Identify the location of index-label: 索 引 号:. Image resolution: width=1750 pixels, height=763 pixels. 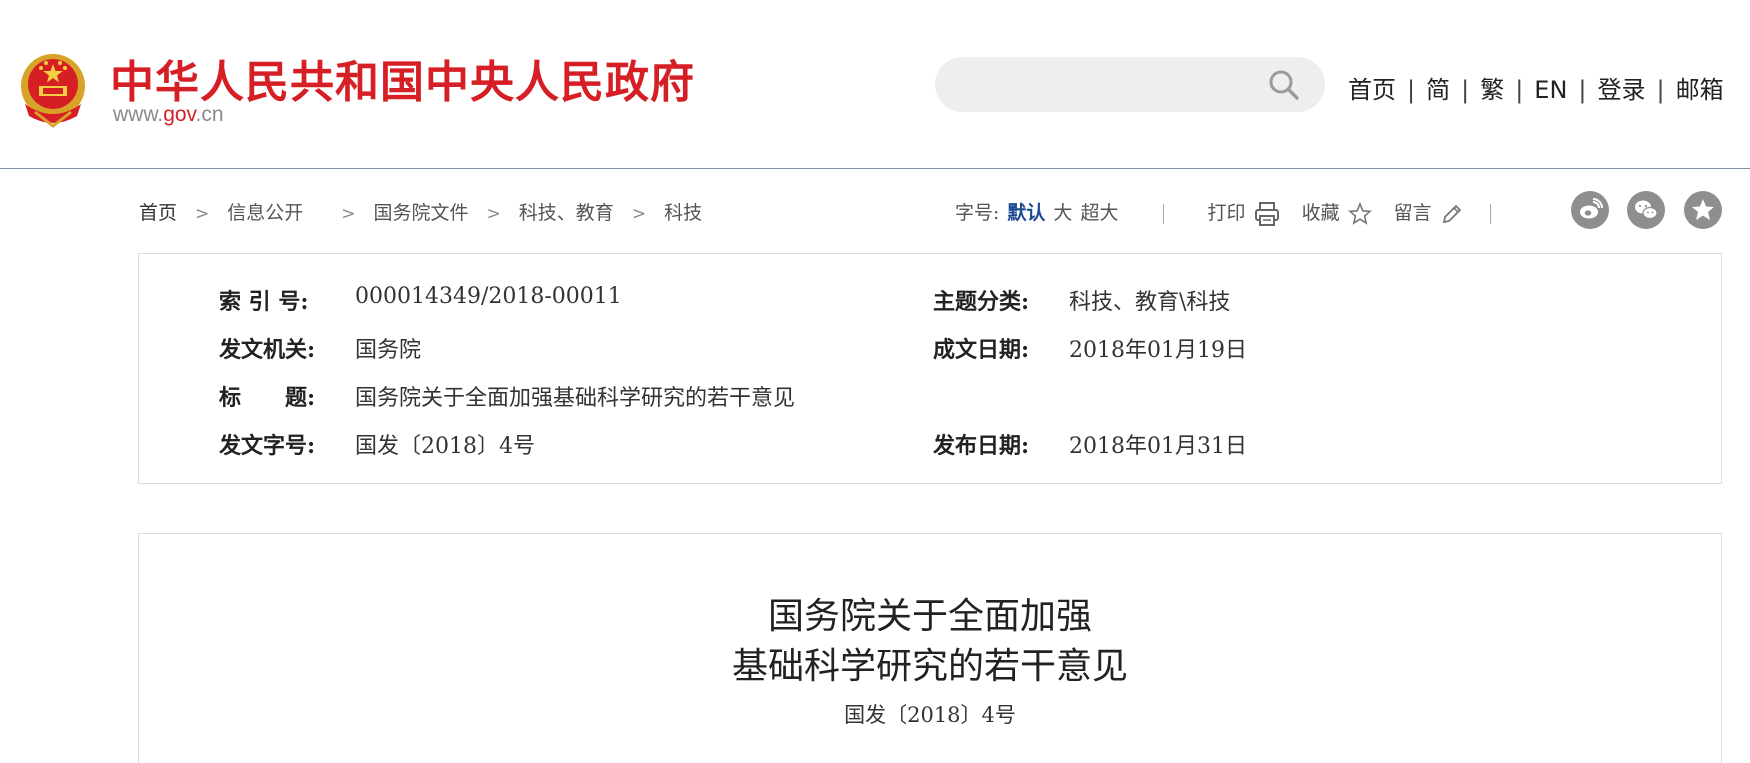
(264, 302).